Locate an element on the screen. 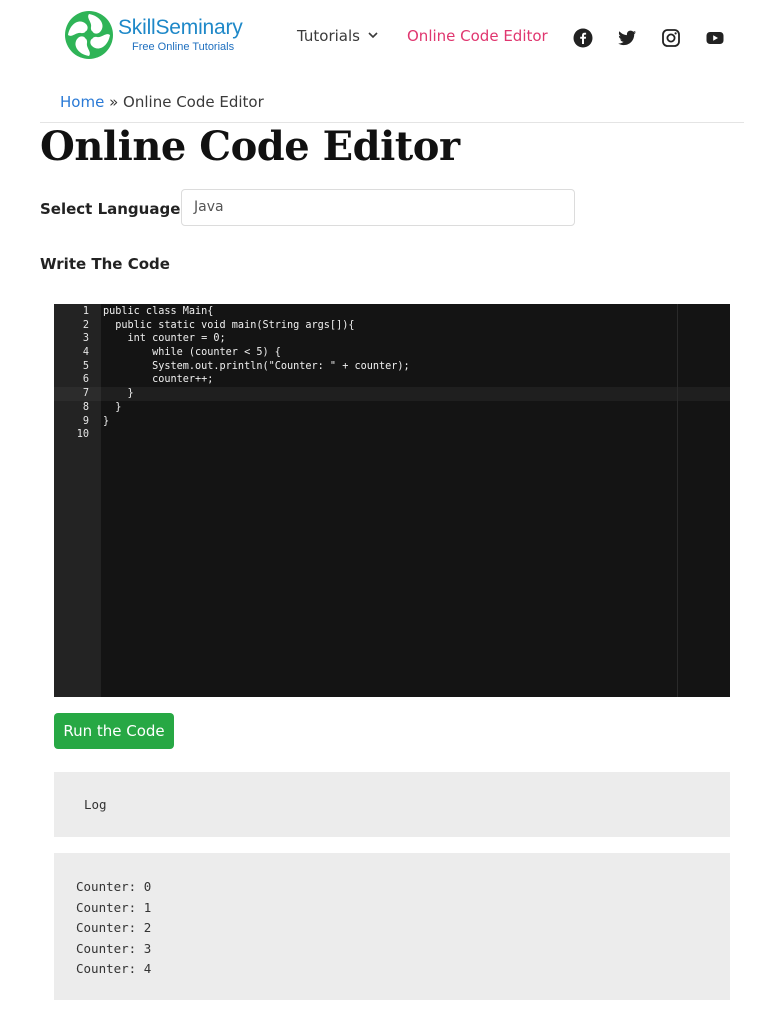 The width and height of the screenshot is (775, 1024). line-number: 1 is located at coordinates (85, 311).